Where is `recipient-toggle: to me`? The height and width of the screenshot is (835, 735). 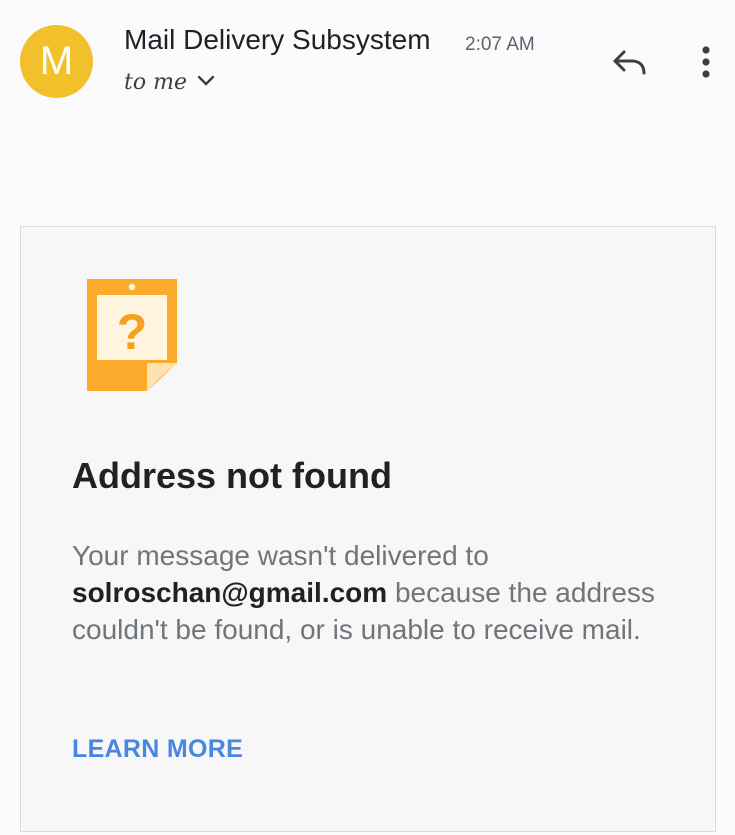
recipient-toggle: to me is located at coordinates (169, 82).